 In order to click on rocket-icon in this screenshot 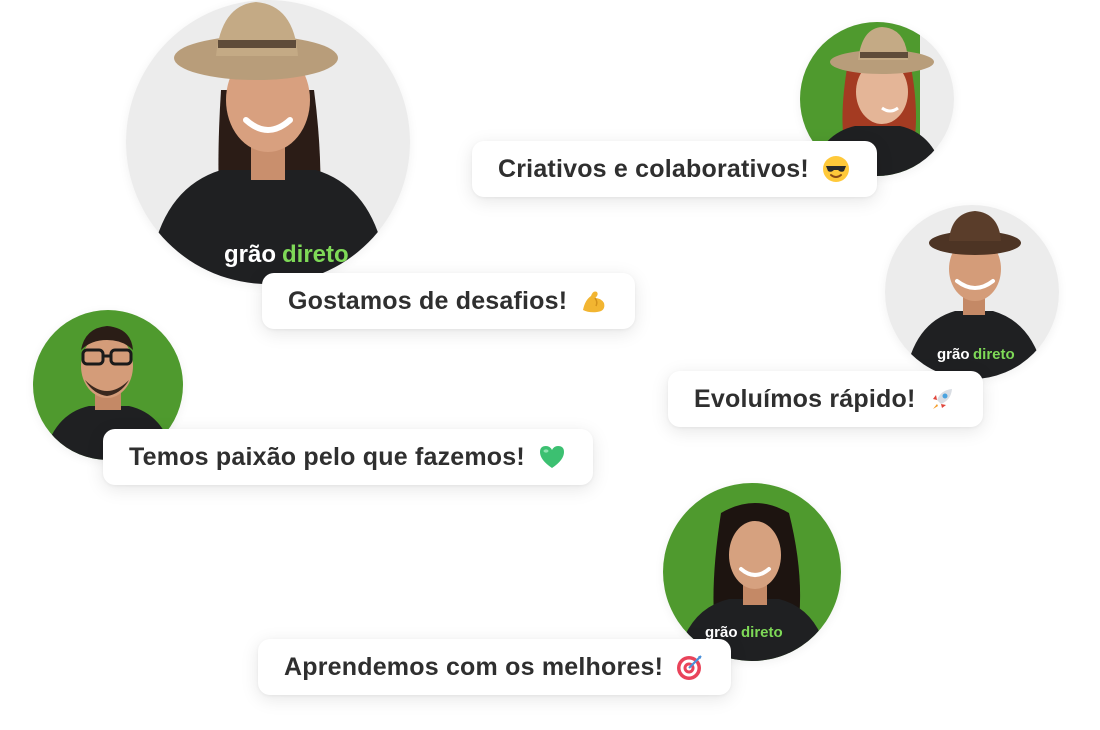, I will do `click(942, 399)`.